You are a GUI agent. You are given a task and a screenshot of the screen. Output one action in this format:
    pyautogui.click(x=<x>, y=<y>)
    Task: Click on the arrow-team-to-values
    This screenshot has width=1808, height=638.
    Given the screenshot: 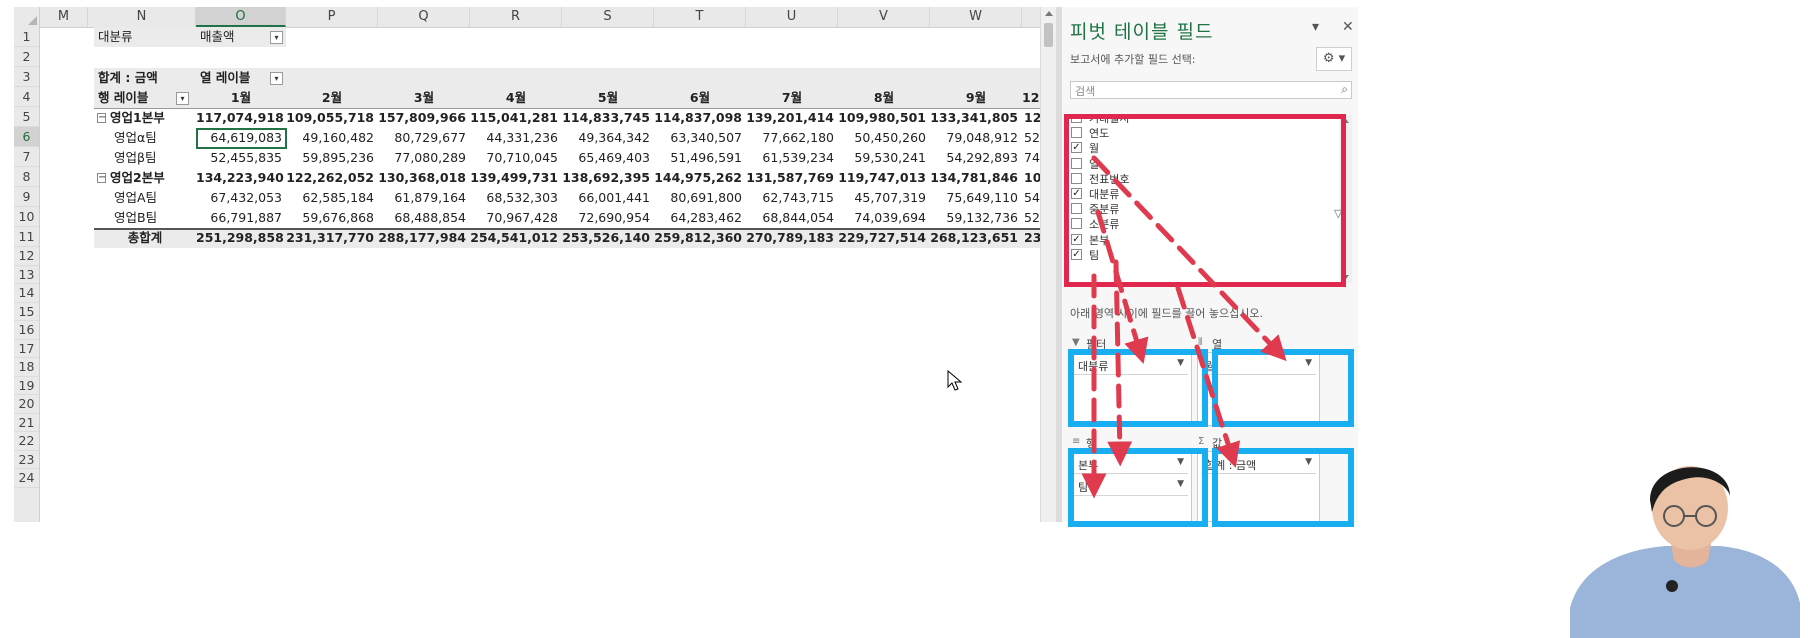 What is the action you would take?
    pyautogui.click(x=1208, y=376)
    